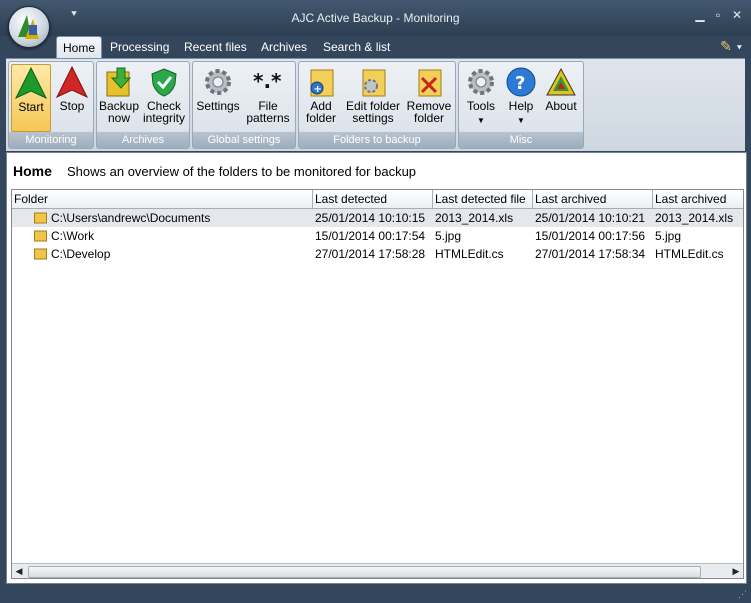 The width and height of the screenshot is (751, 603). What do you see at coordinates (31, 107) in the screenshot?
I see `start-label: Start` at bounding box center [31, 107].